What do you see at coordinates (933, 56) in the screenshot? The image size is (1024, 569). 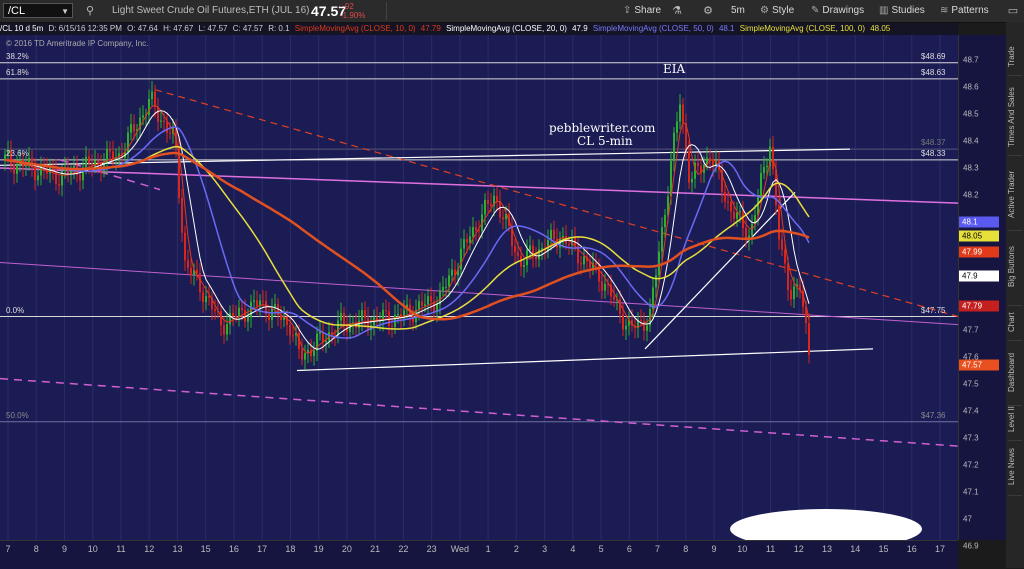 I see `fib-level-price: $48.69` at bounding box center [933, 56].